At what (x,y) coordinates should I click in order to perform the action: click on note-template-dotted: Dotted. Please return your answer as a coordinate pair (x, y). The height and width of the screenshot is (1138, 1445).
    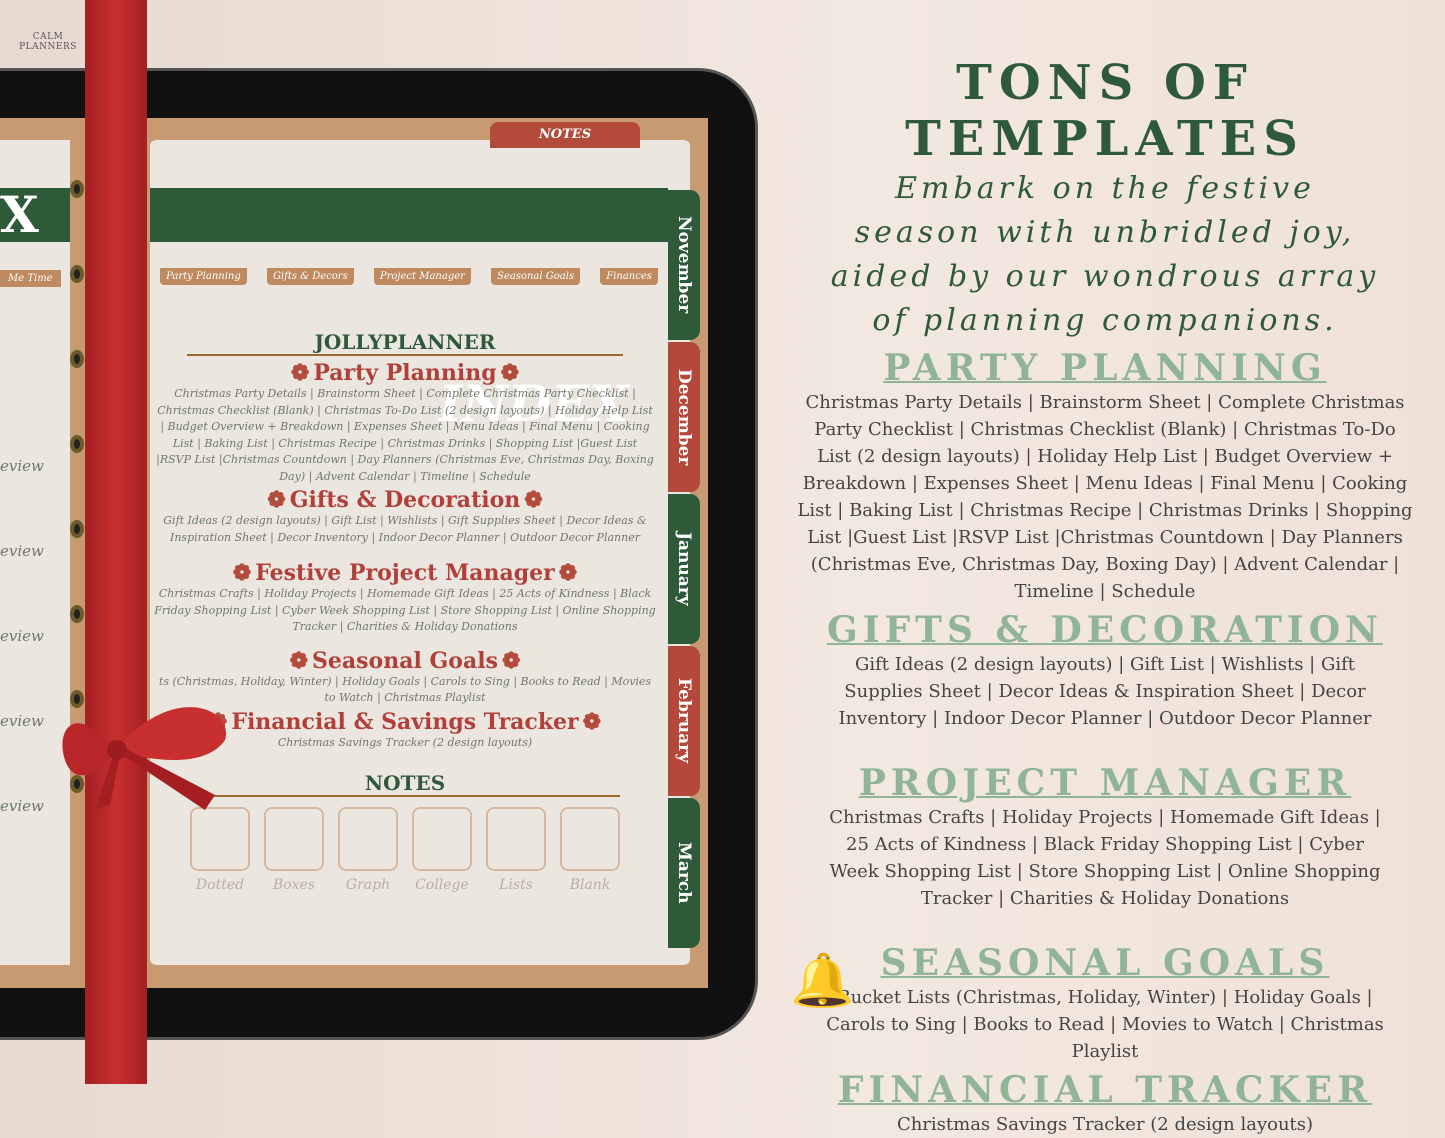
    Looking at the image, I should click on (220, 850).